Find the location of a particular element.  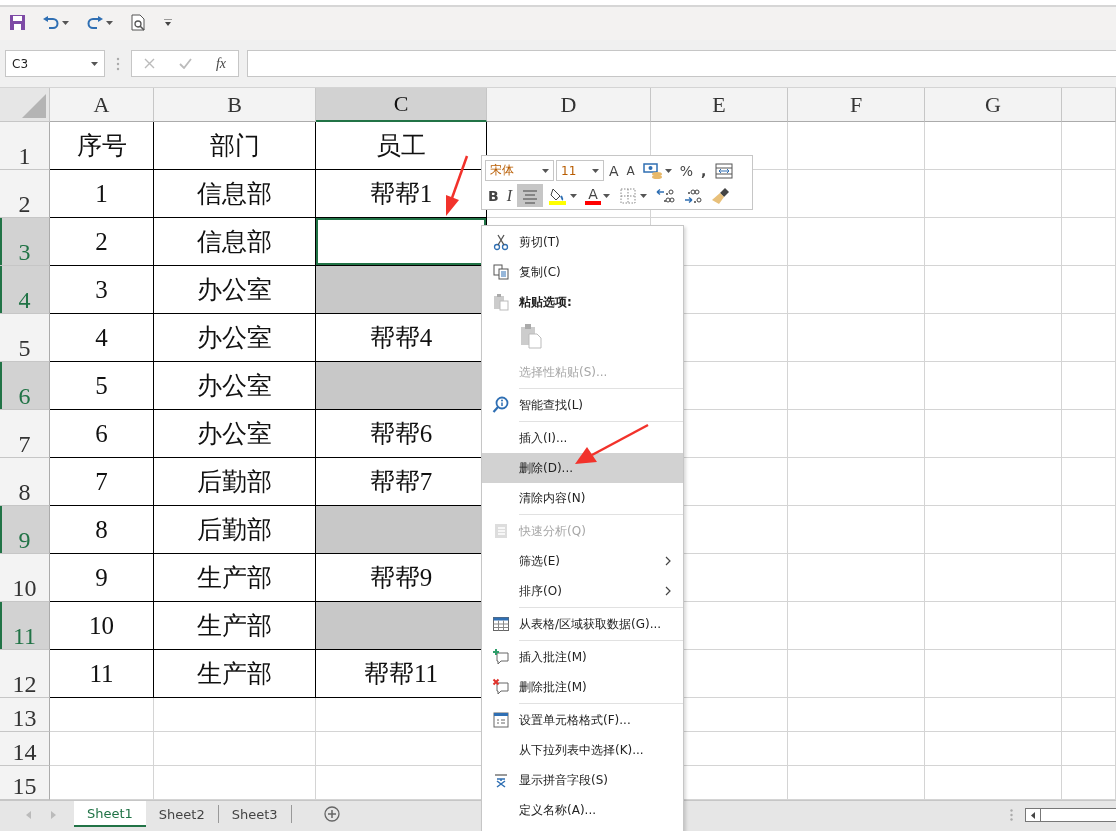

column-header: F is located at coordinates (856, 105).